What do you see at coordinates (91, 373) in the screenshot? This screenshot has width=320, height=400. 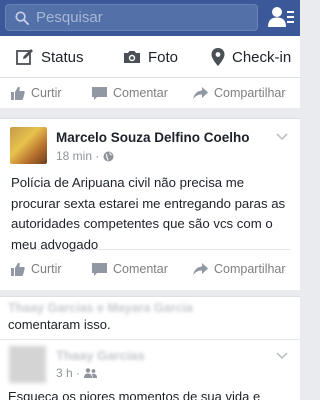 I see `friends-audience-icon` at bounding box center [91, 373].